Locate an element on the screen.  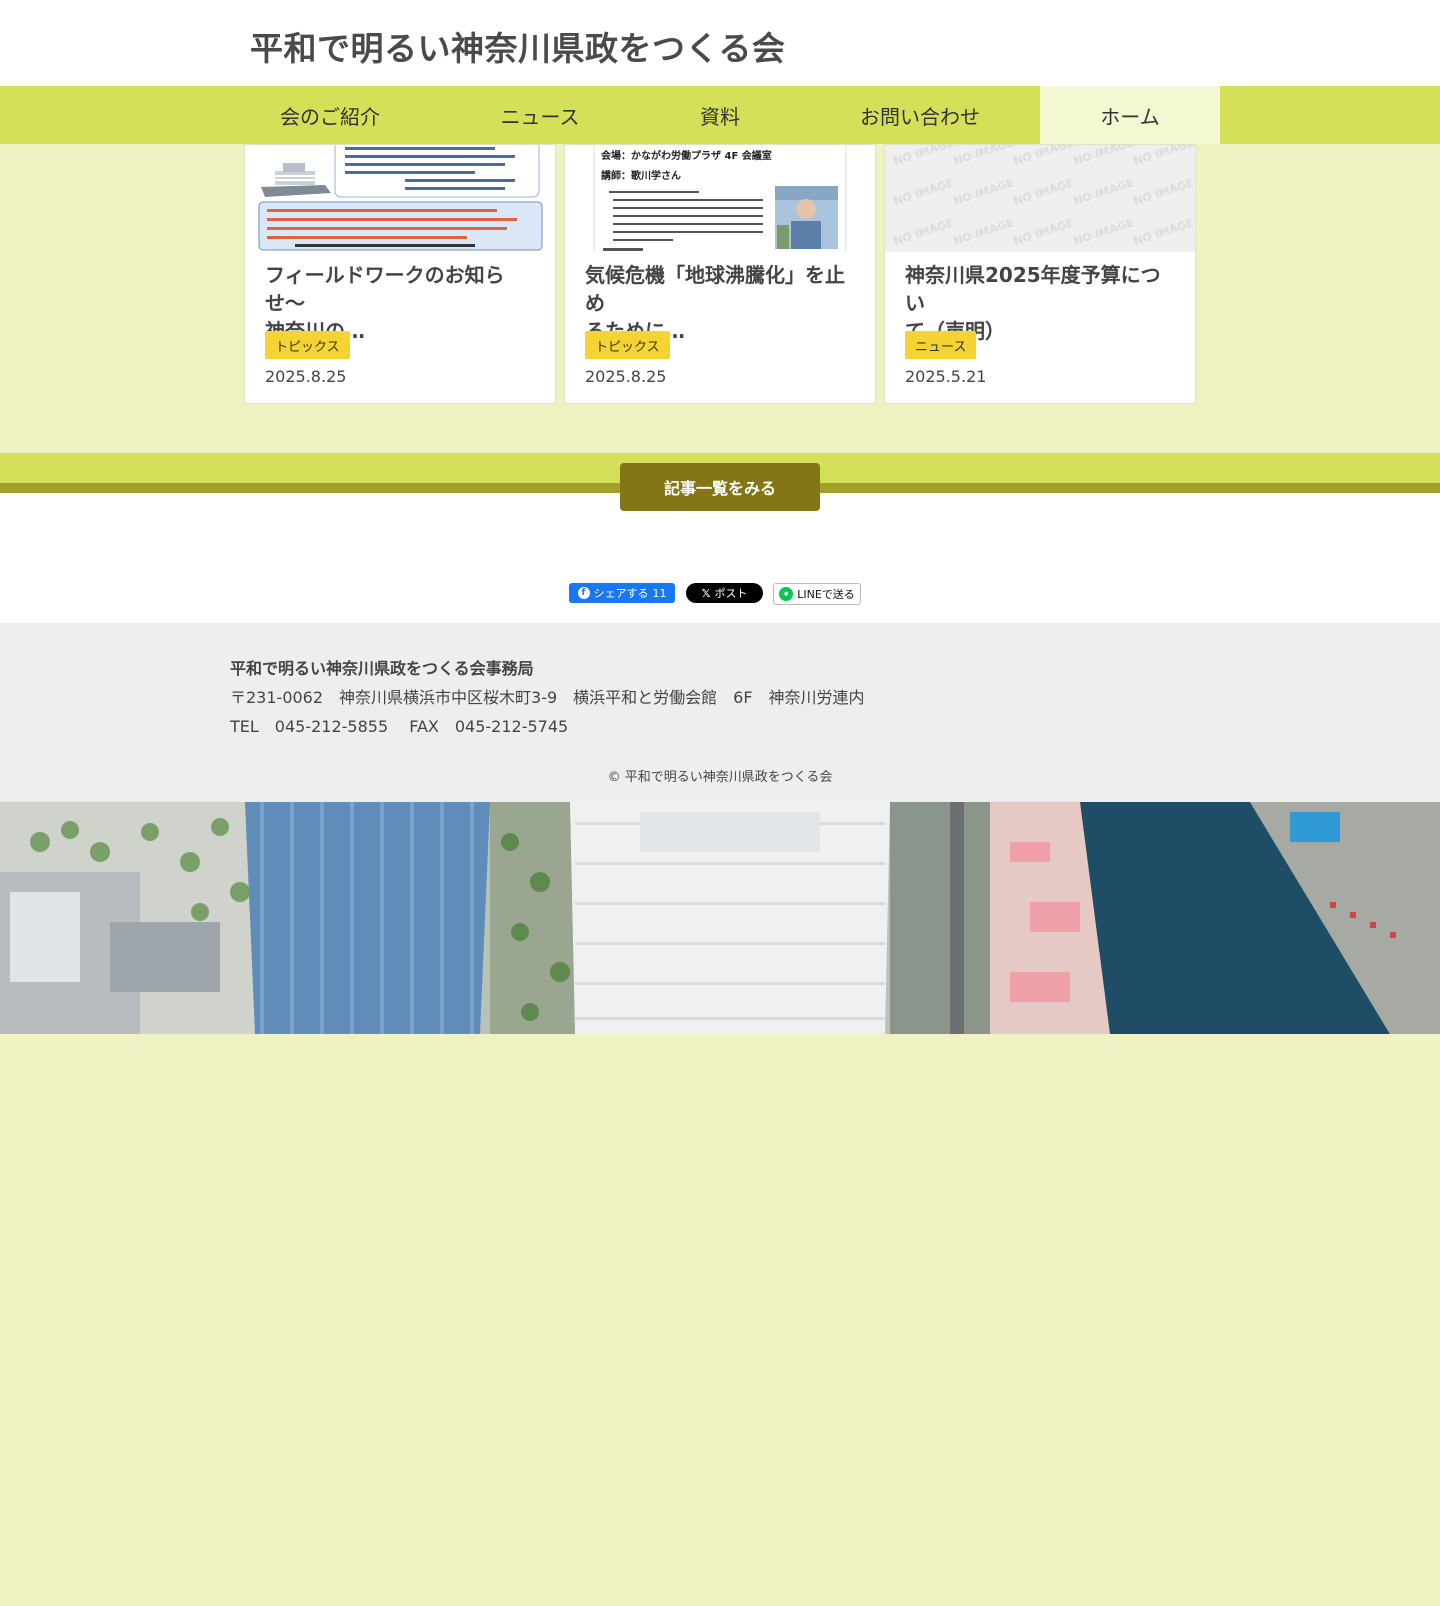
facebook-share-button: f シェアする 11 is located at coordinates (622, 593).